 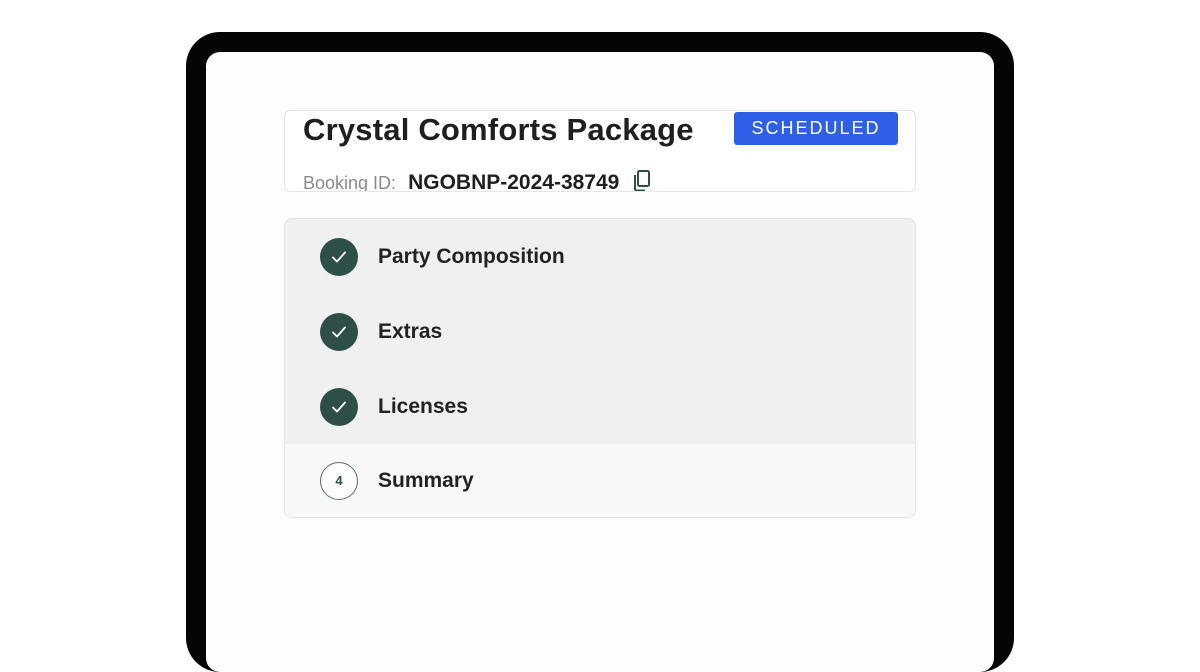 I want to click on booking-id-value: NGOBNP-2024-38749, so click(x=514, y=181).